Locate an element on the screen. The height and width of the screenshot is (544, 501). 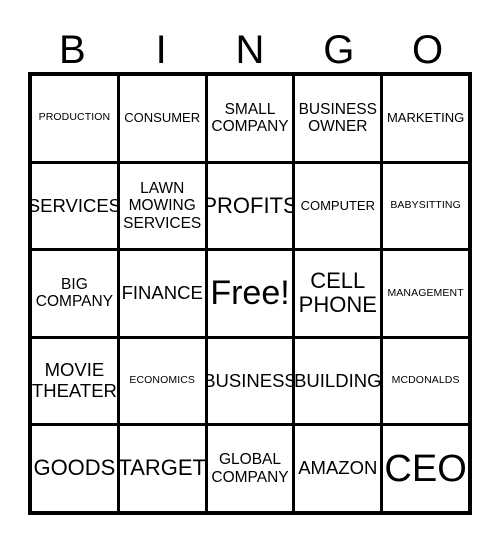
bingo-header-row: B I N G O is located at coordinates (250, 44).